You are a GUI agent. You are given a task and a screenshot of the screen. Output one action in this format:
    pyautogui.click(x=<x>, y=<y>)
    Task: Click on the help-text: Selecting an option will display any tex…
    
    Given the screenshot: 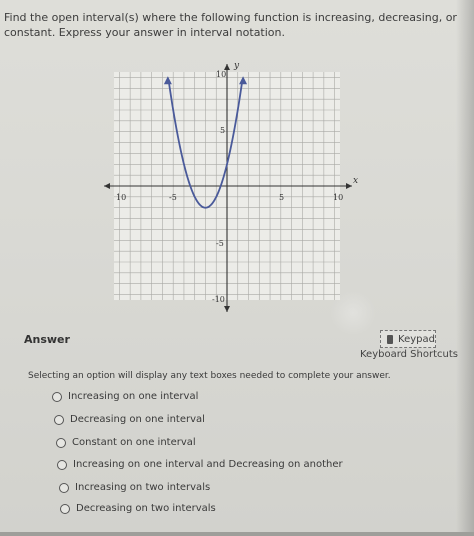 What is the action you would take?
    pyautogui.click(x=209, y=376)
    